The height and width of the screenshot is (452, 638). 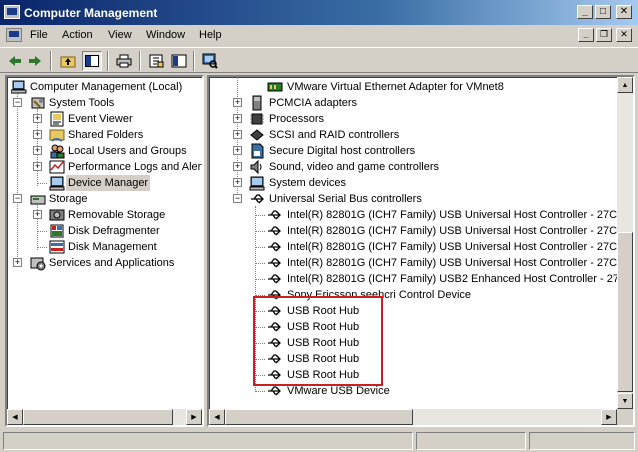 I want to click on scroll-up-button: ▲, so click(x=625, y=85).